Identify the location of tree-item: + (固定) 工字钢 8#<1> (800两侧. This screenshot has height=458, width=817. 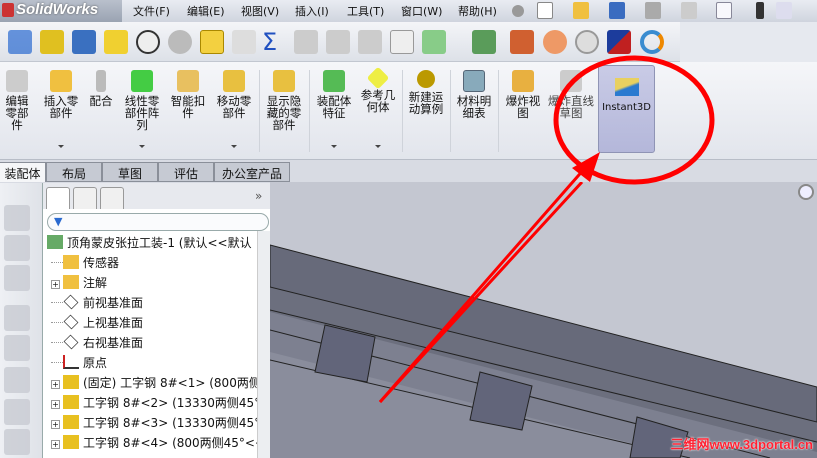
(156, 383).